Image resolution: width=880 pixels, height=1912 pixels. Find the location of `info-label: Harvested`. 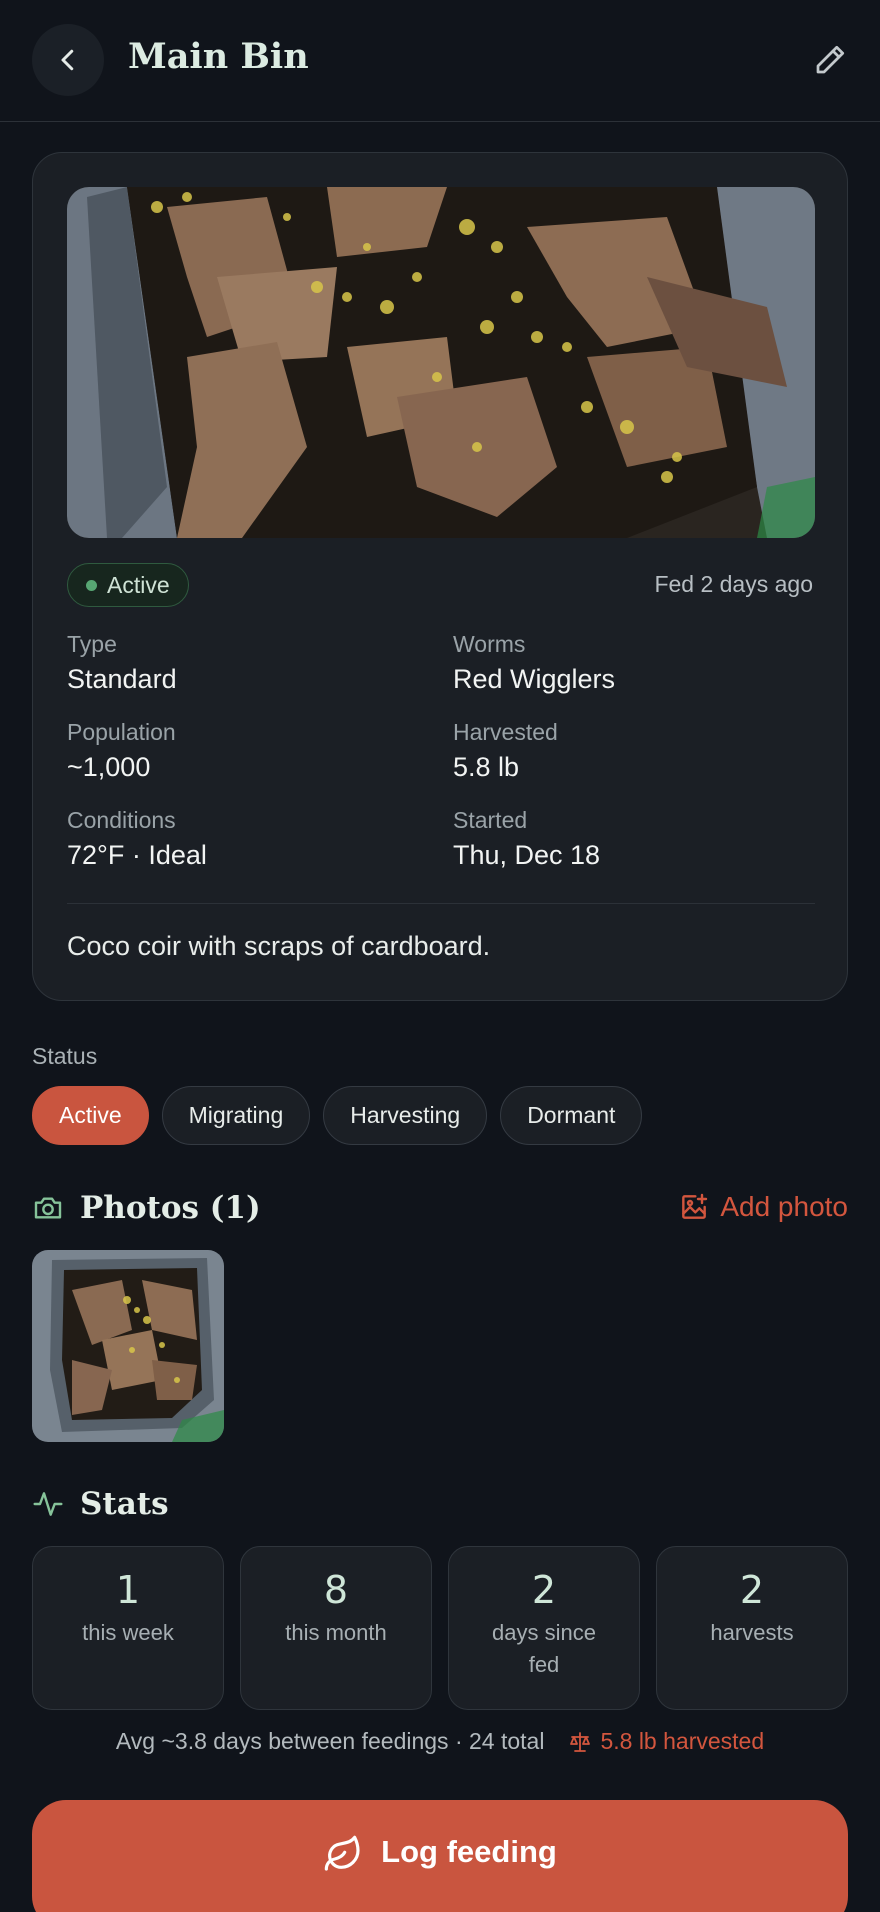

info-label: Harvested is located at coordinates (505, 732).